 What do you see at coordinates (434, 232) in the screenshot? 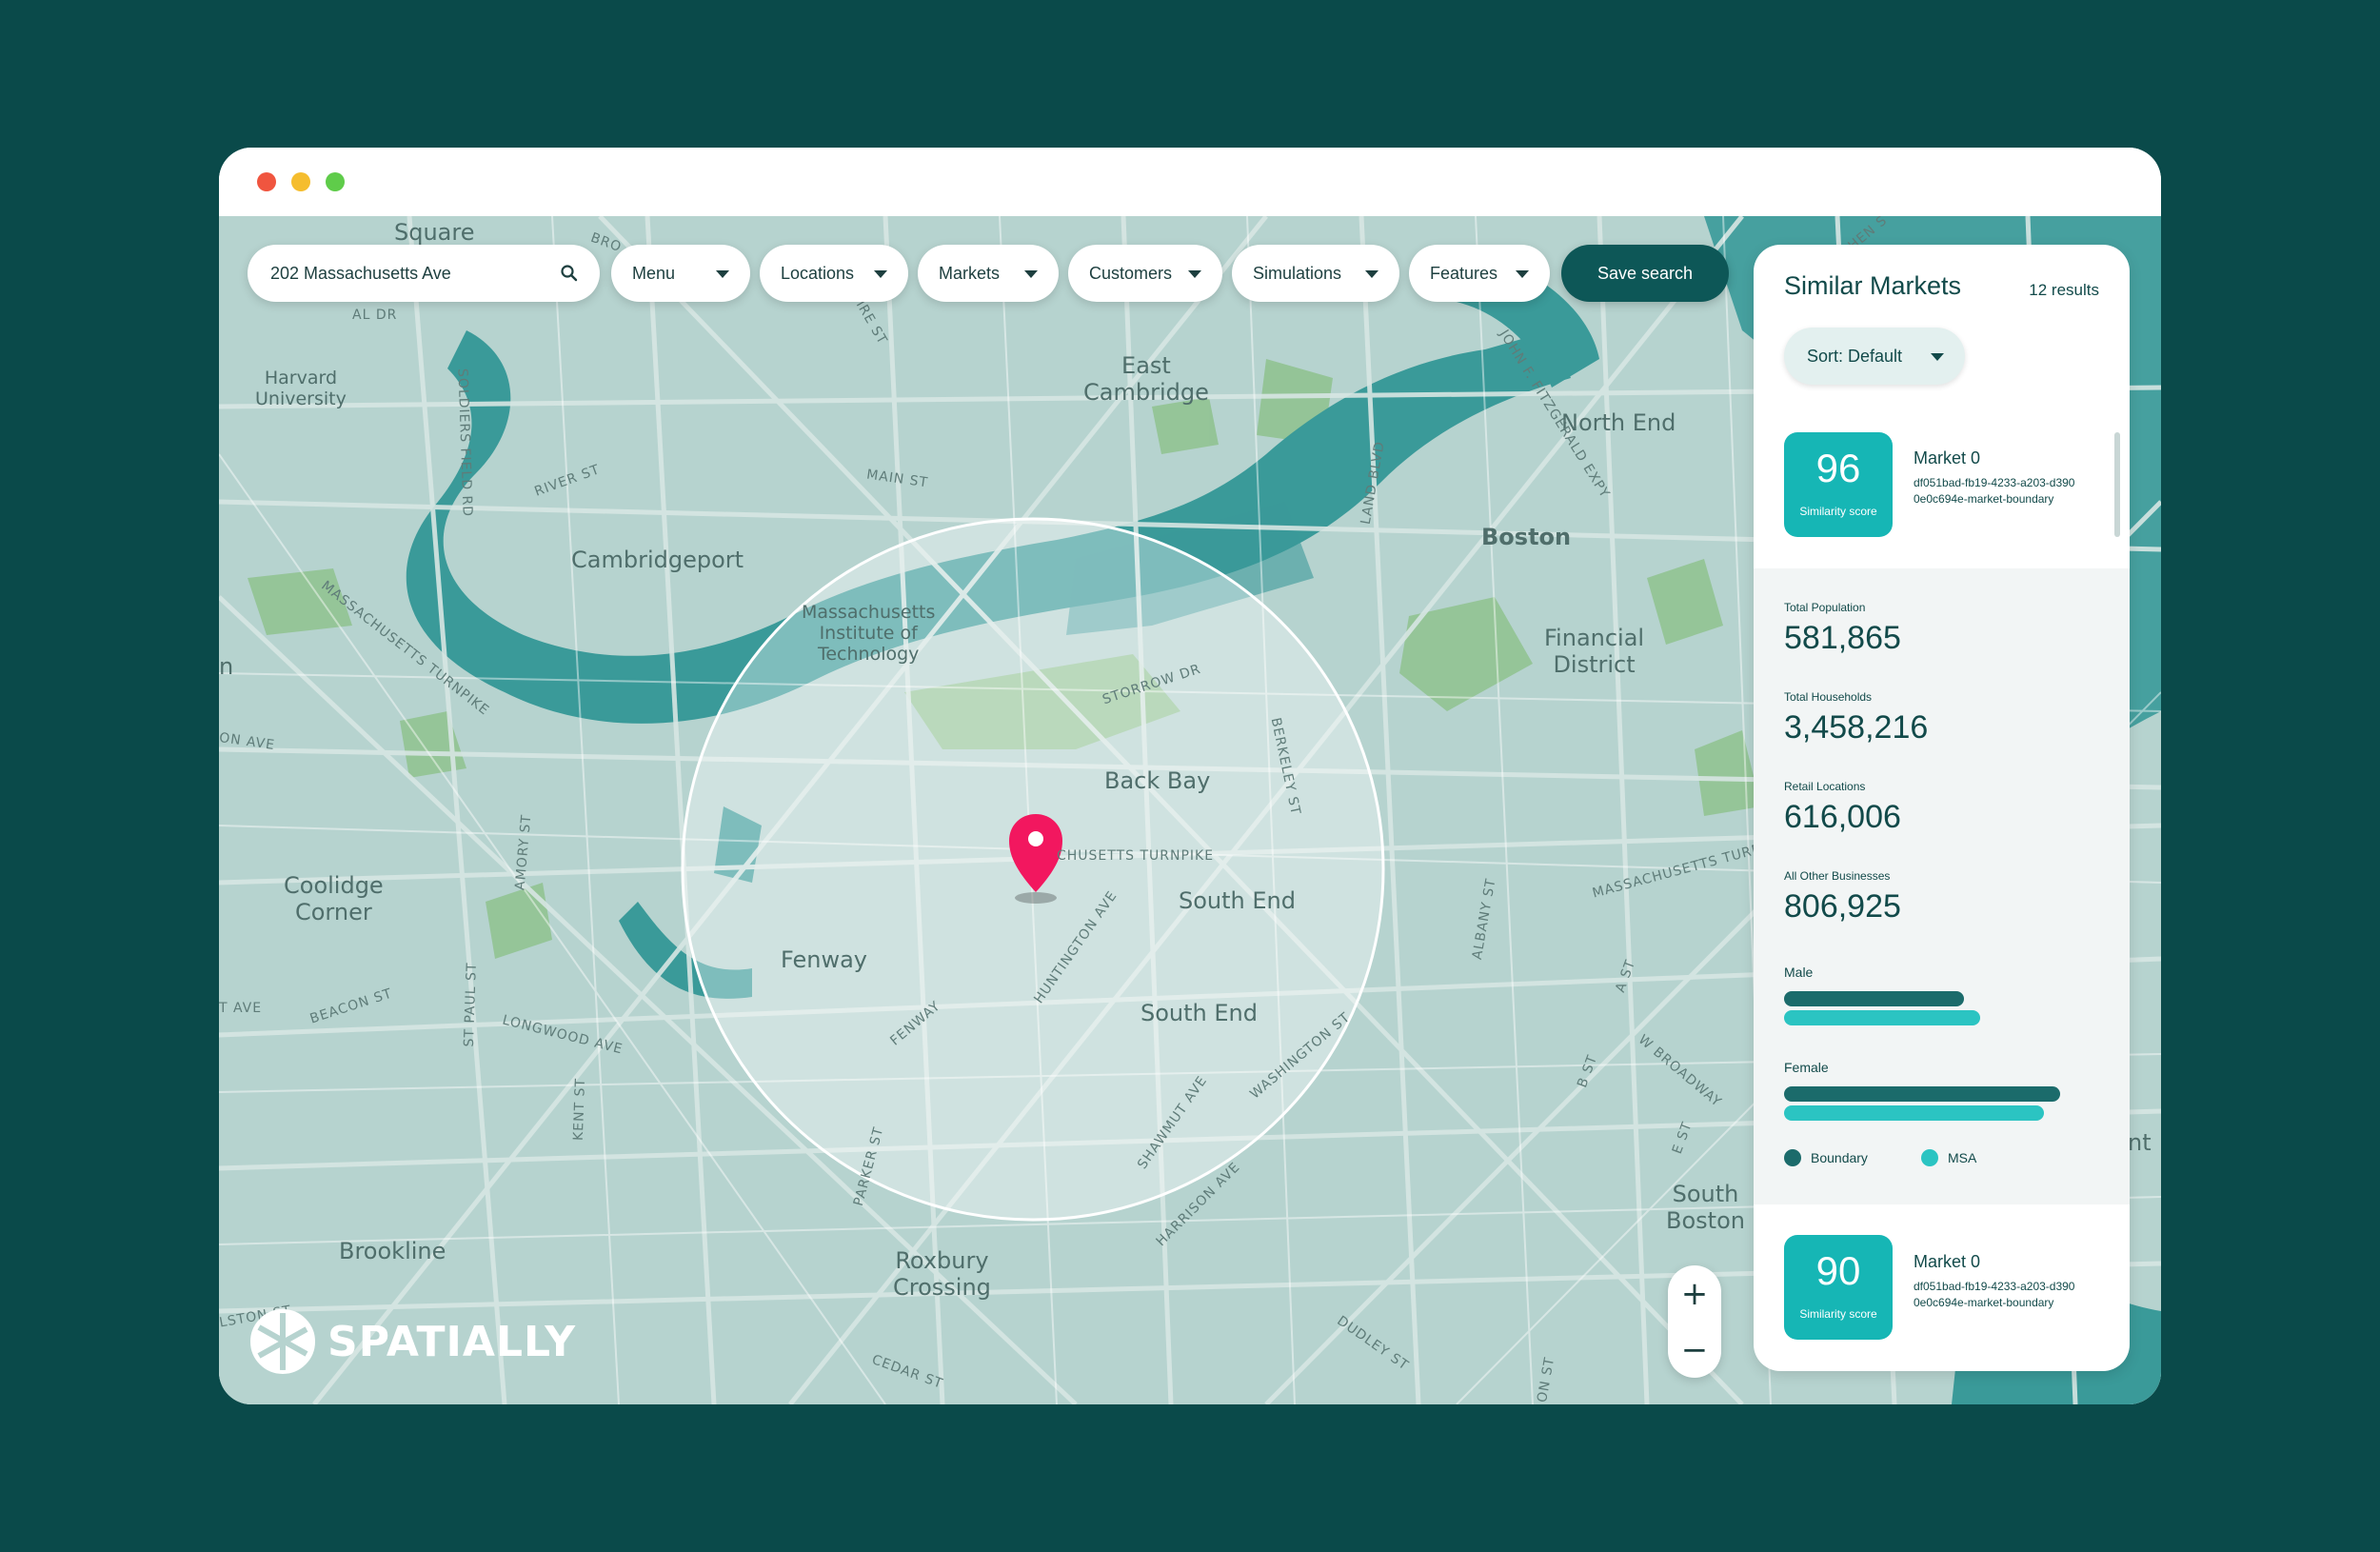
I see `map-label-square: Square` at bounding box center [434, 232].